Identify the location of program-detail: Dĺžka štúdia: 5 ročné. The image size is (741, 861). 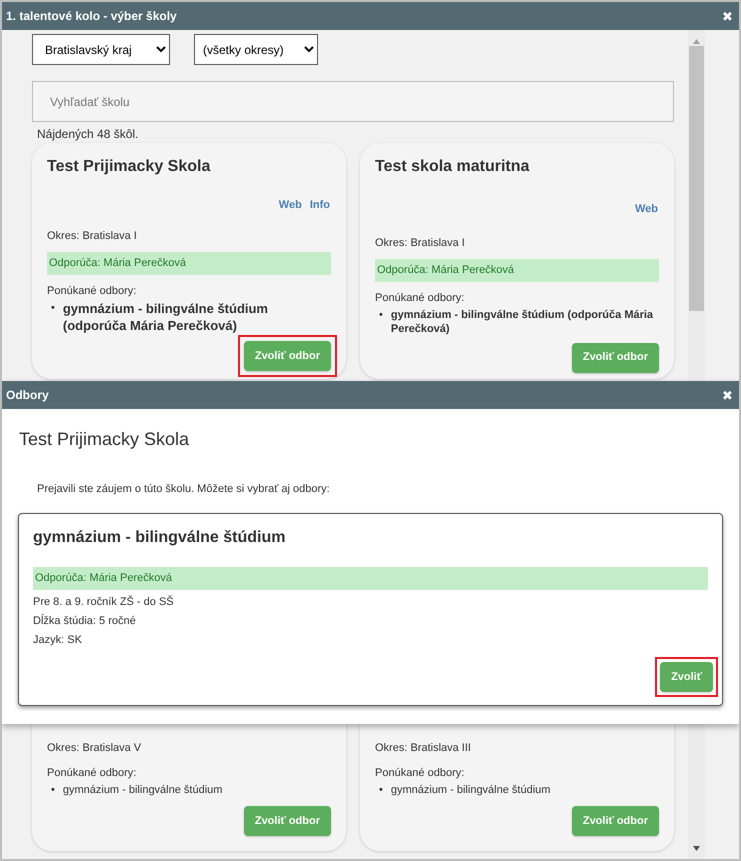
(85, 621).